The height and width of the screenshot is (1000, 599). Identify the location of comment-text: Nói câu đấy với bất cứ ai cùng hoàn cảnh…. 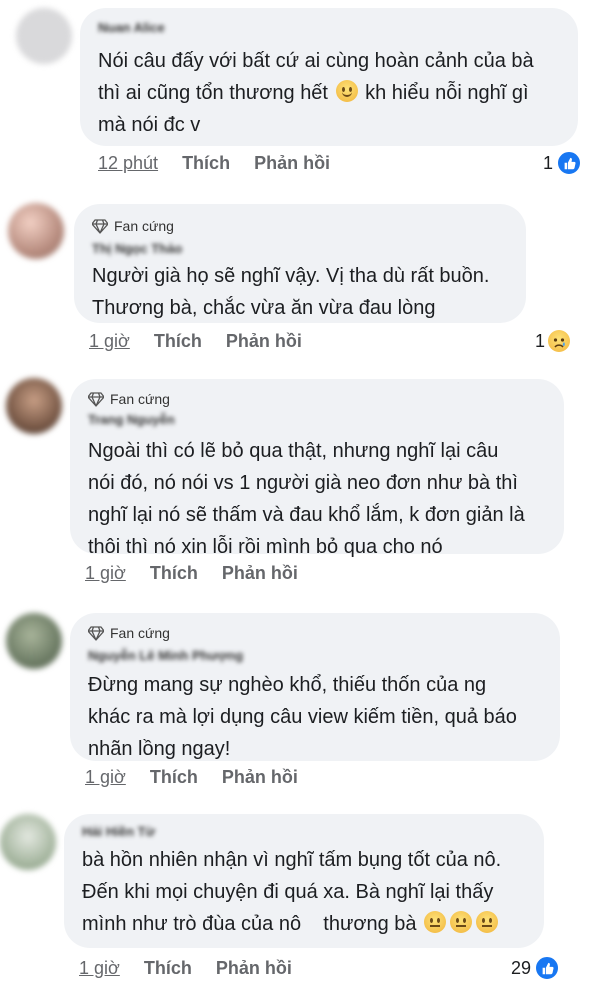
(316, 93).